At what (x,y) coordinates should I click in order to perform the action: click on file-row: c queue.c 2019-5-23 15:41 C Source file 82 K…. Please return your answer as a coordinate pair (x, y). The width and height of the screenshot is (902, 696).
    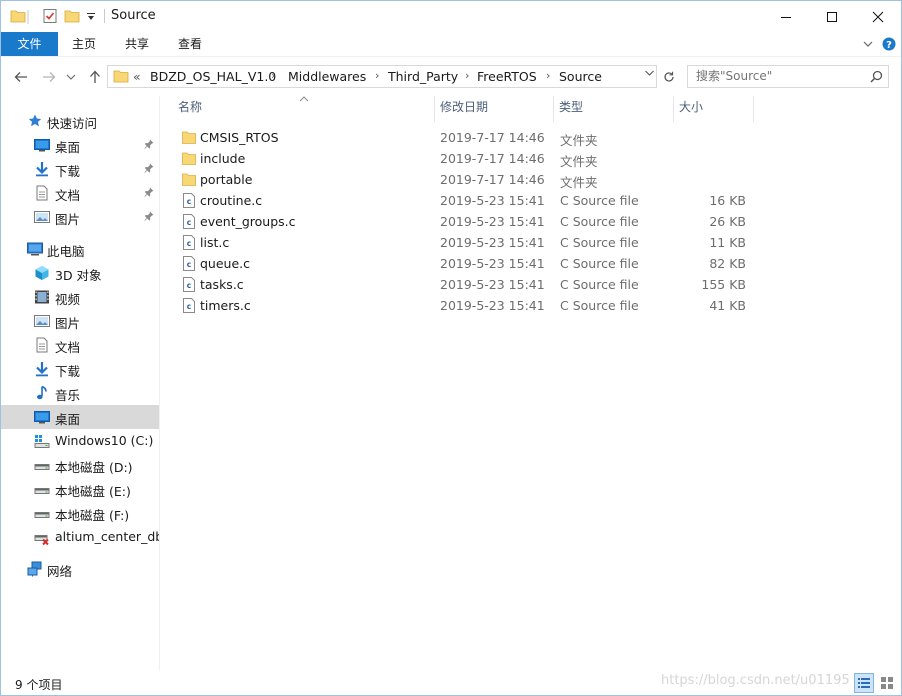
    Looking at the image, I should click on (468, 263).